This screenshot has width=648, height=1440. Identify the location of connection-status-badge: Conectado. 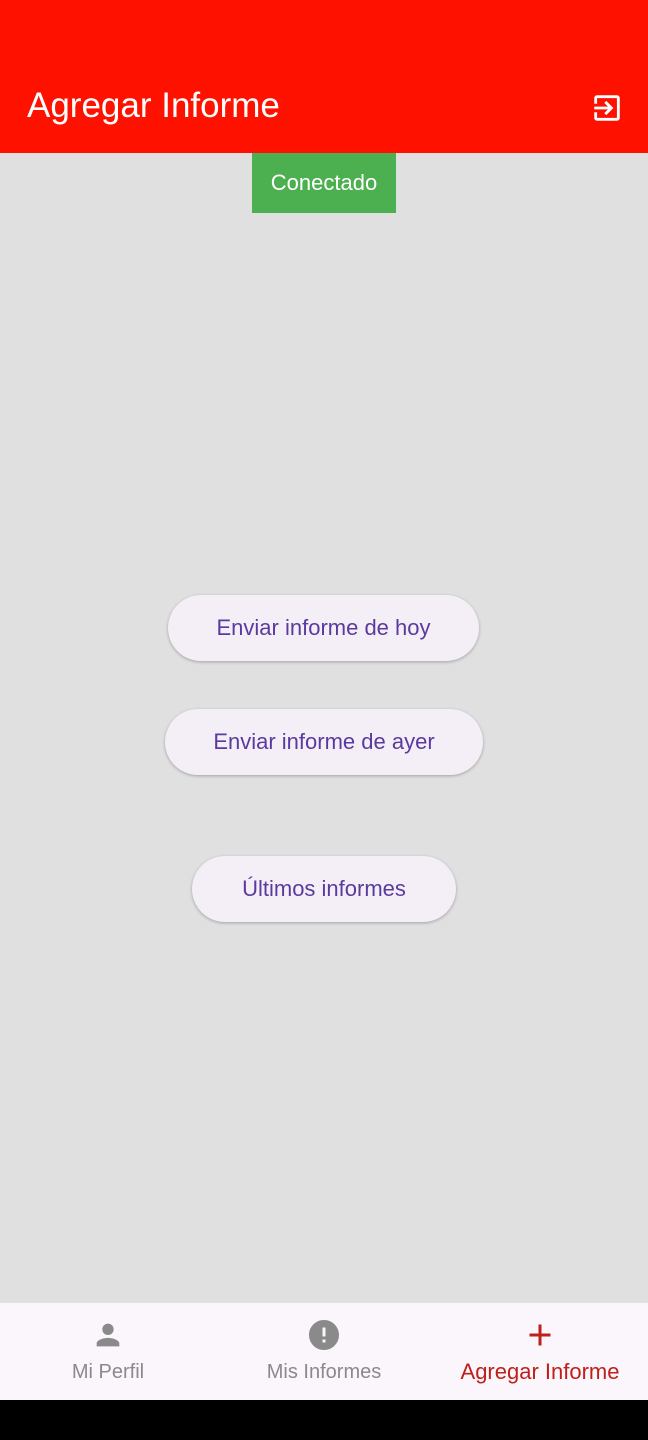
(324, 183).